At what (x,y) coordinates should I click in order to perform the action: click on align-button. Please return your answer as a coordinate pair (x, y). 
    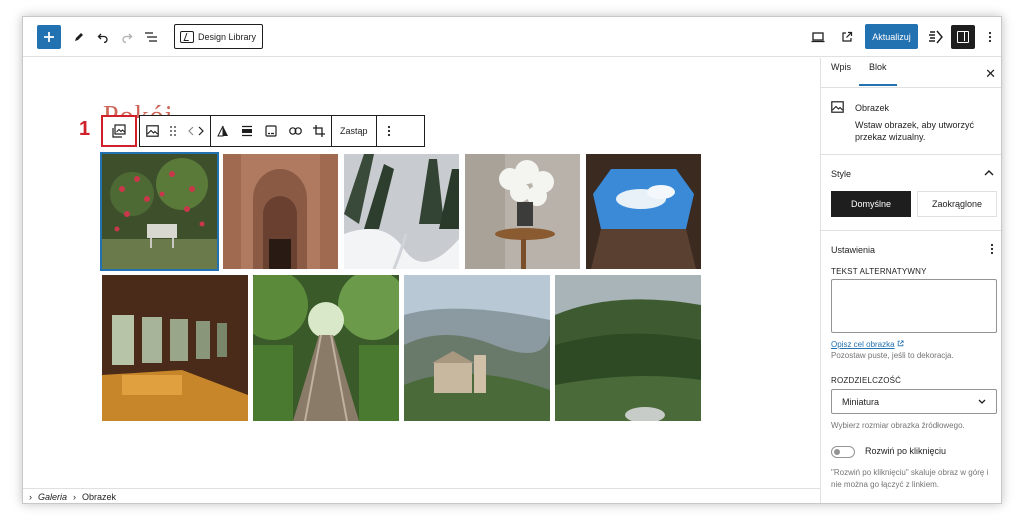
    Looking at the image, I should click on (247, 131).